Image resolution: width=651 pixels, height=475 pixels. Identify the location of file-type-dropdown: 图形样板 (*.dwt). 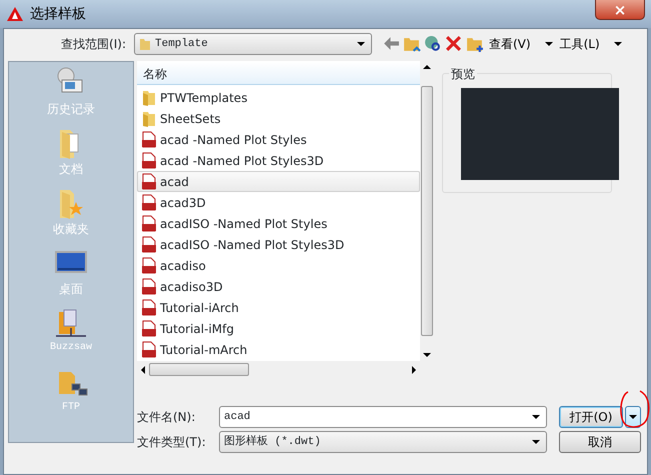
(383, 442).